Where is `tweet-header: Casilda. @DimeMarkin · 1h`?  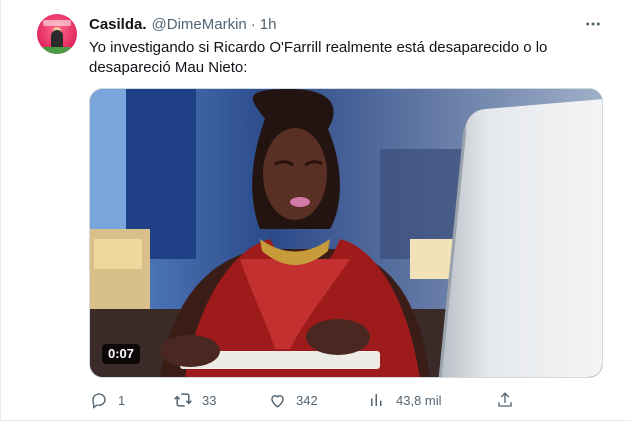
tweet-header: Casilda. @DimeMarkin · 1h is located at coordinates (182, 24).